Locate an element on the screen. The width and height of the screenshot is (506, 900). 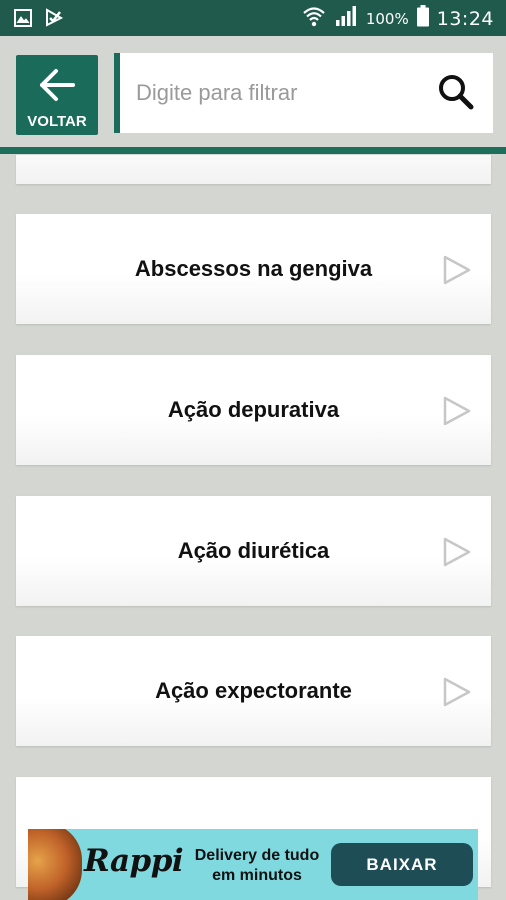
ad-tagline-line2: em minutos is located at coordinates (257, 875).